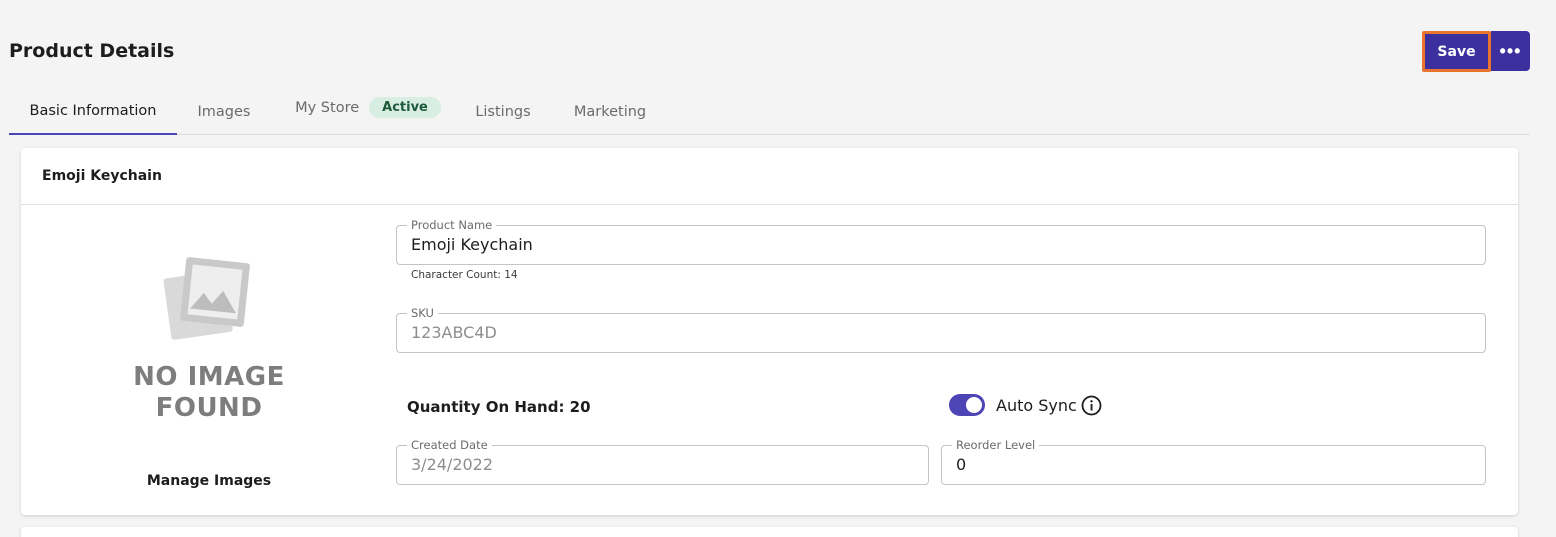 This screenshot has height=537, width=1556. Describe the element at coordinates (499, 407) in the screenshot. I see `quantity-on-hand: Quantity On Hand: 20` at that location.